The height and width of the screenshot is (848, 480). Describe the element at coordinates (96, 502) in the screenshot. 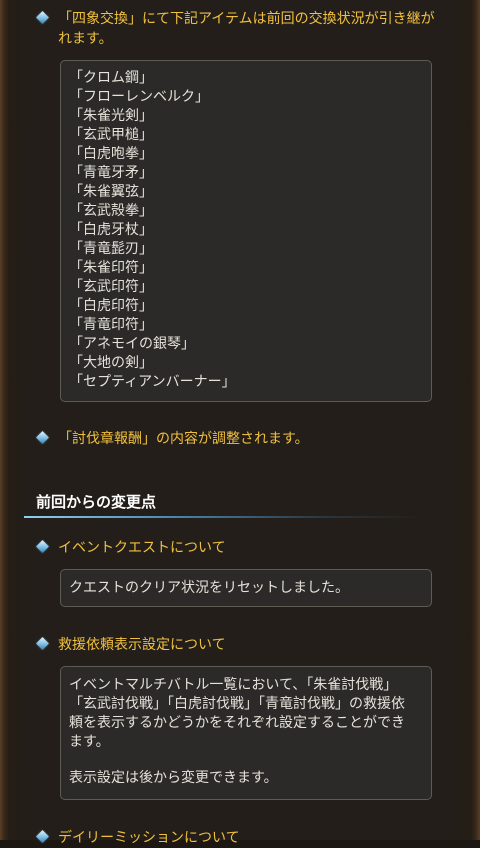

I see `section-title: 前回からの変更点` at that location.